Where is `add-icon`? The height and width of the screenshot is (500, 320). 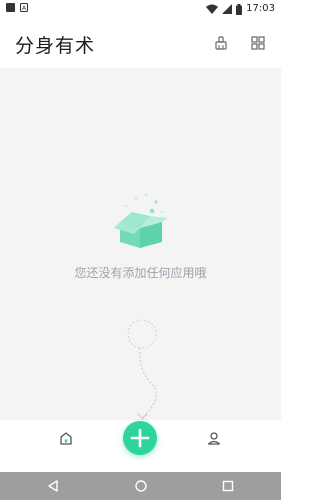
add-icon is located at coordinates (140, 438).